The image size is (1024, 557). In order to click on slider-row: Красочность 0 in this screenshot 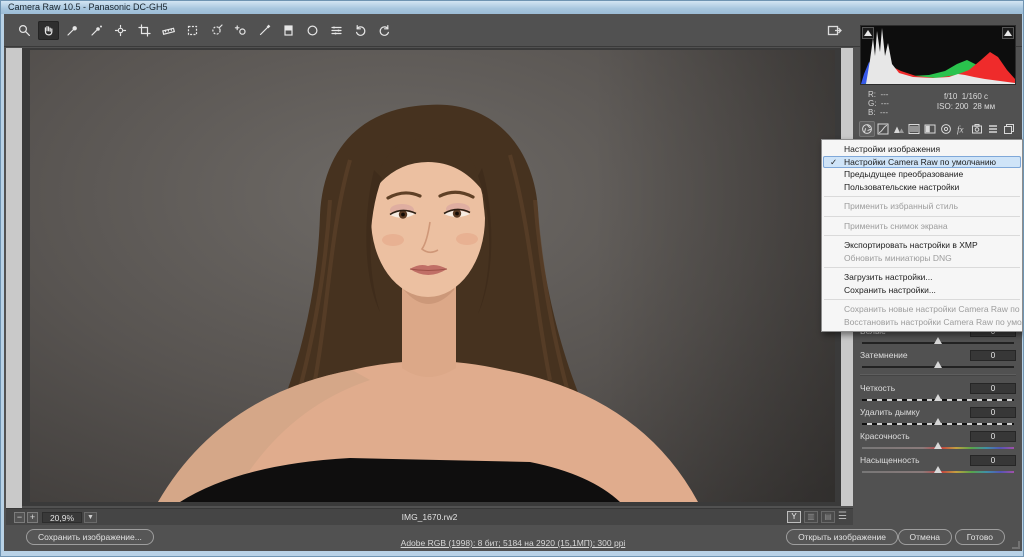, I will do `click(938, 440)`.